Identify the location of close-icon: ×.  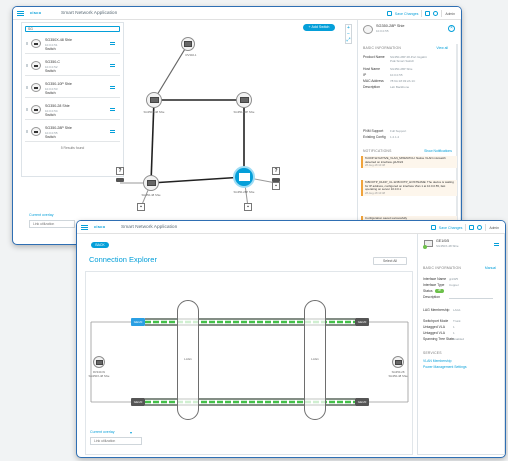
(451, 28).